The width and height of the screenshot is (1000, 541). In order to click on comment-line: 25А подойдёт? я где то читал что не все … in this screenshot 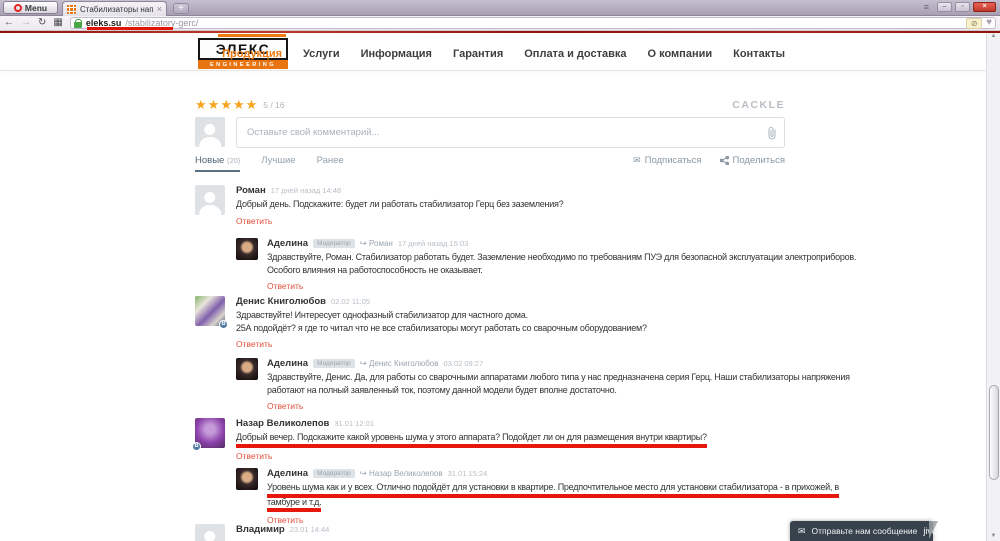, I will do `click(441, 327)`.